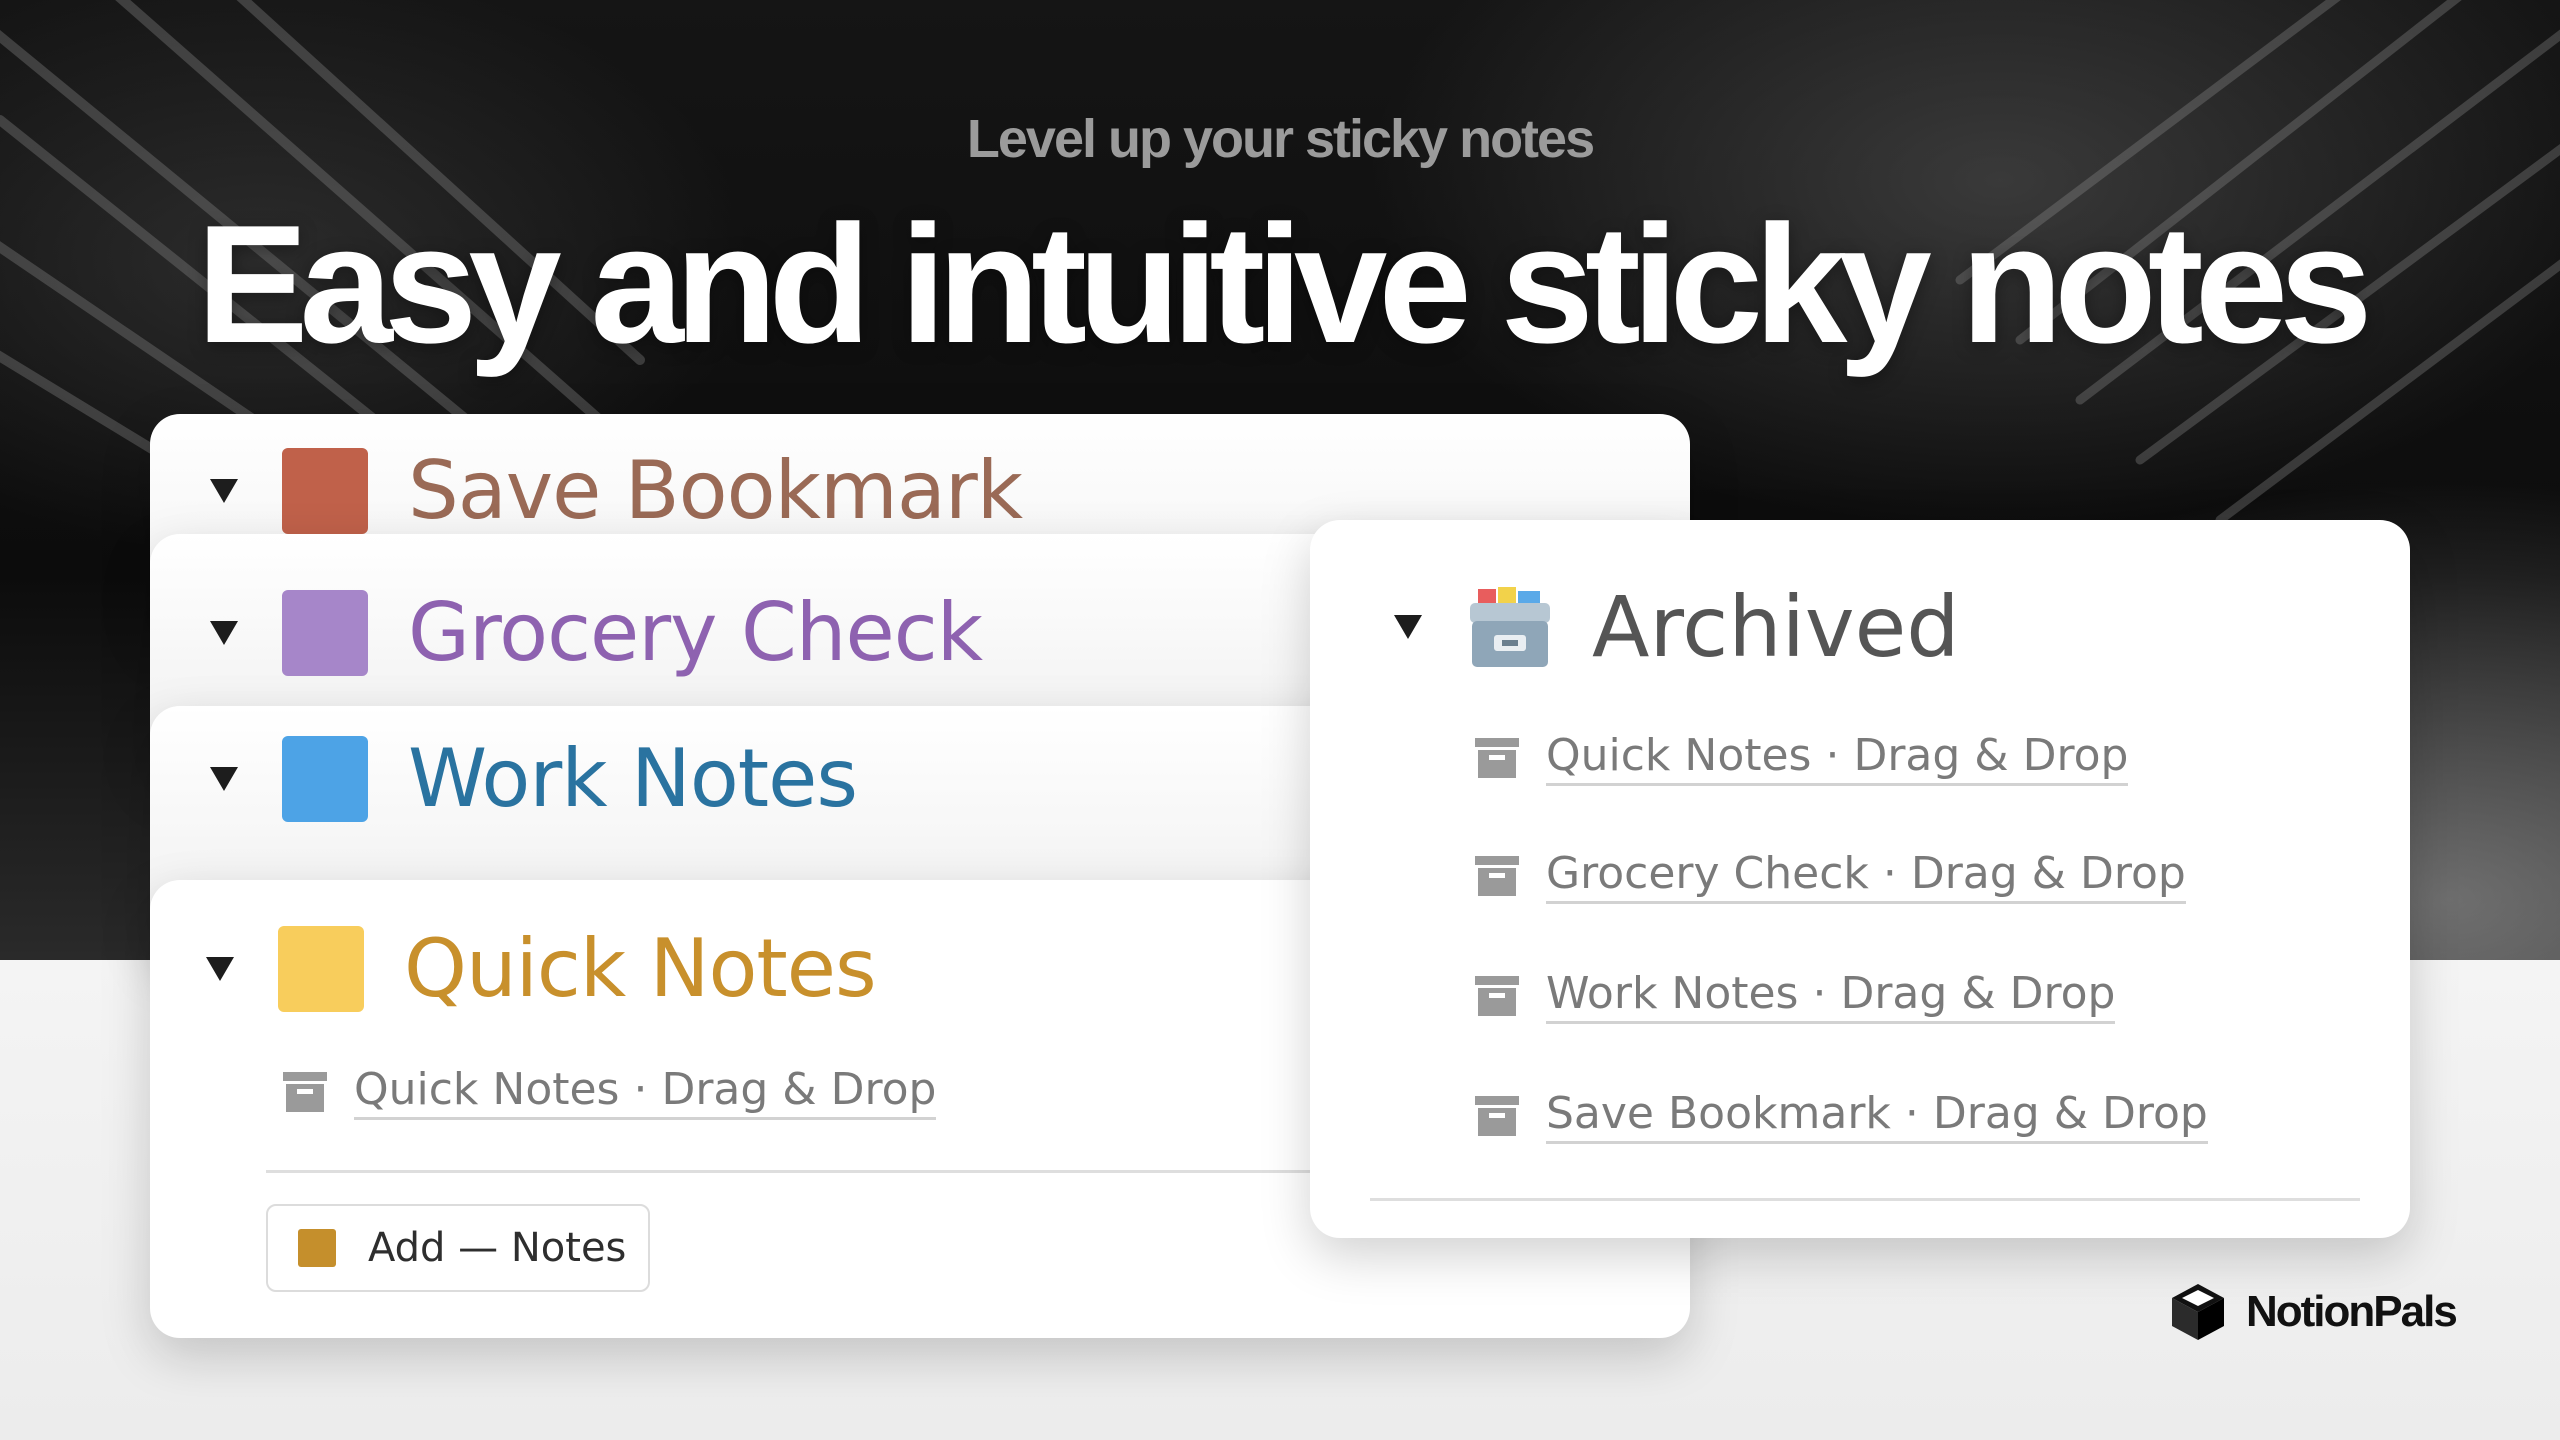  I want to click on toggle-label: Quick Notes, so click(640, 968).